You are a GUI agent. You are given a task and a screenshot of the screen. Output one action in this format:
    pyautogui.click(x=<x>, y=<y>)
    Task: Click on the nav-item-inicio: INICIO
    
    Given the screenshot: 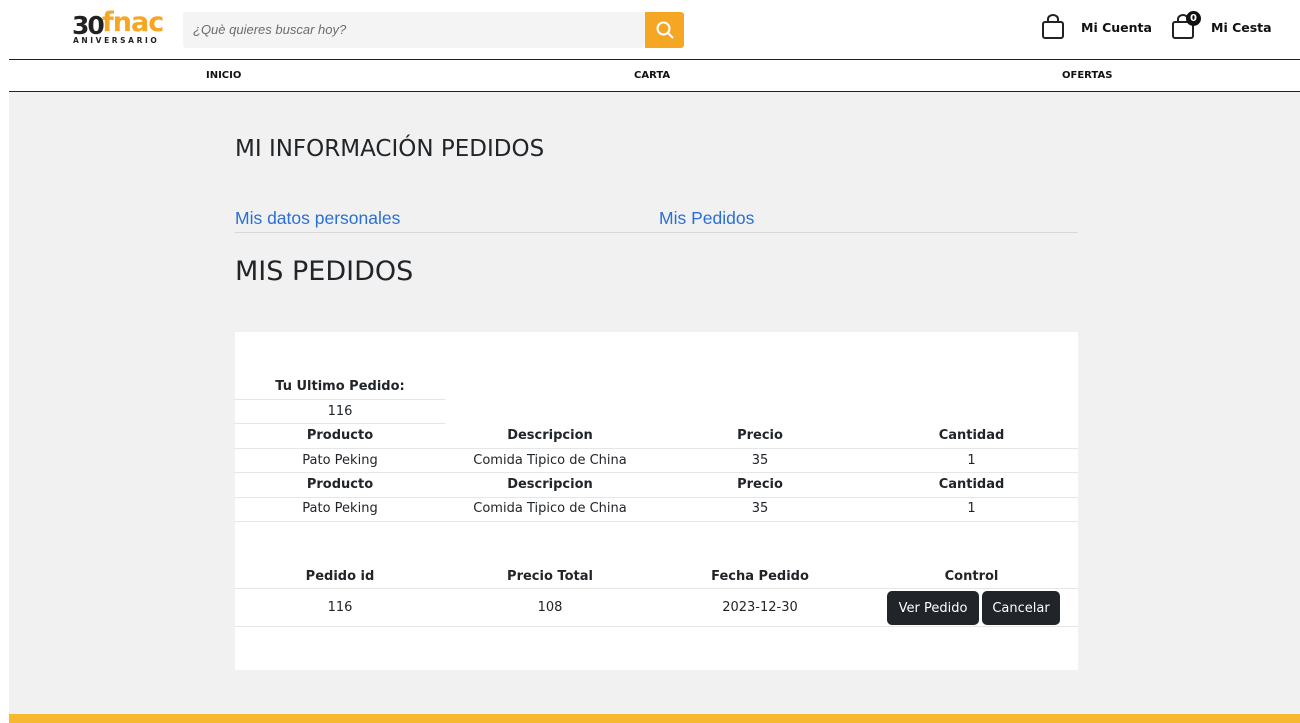 What is the action you would take?
    pyautogui.click(x=223, y=75)
    